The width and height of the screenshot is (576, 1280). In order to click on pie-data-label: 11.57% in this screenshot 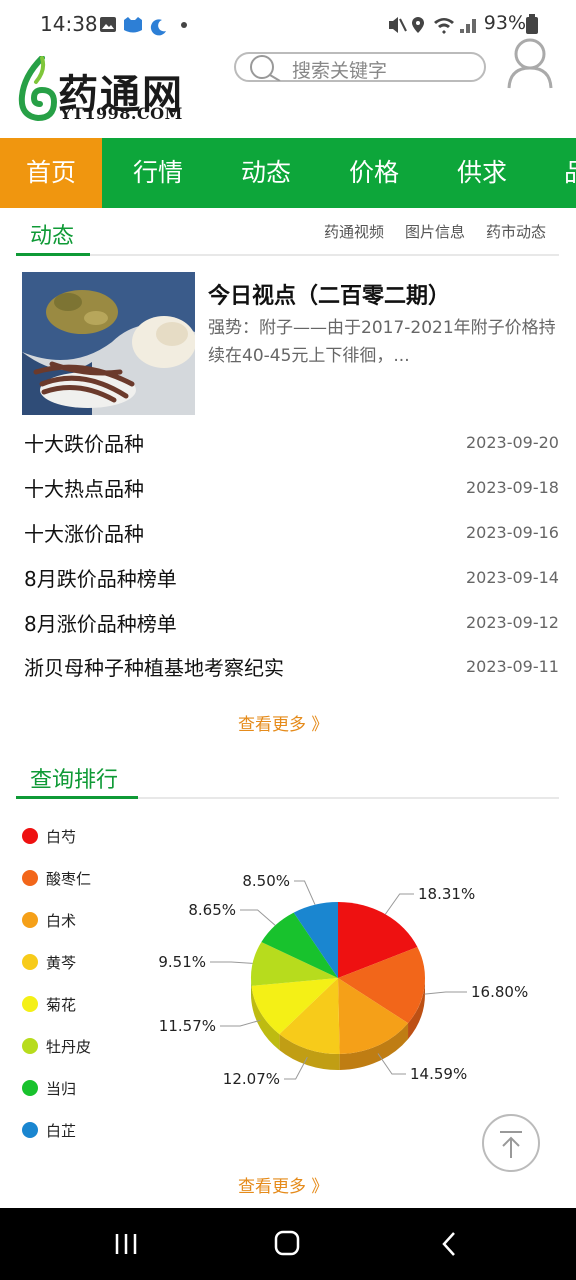, I will do `click(187, 1026)`.